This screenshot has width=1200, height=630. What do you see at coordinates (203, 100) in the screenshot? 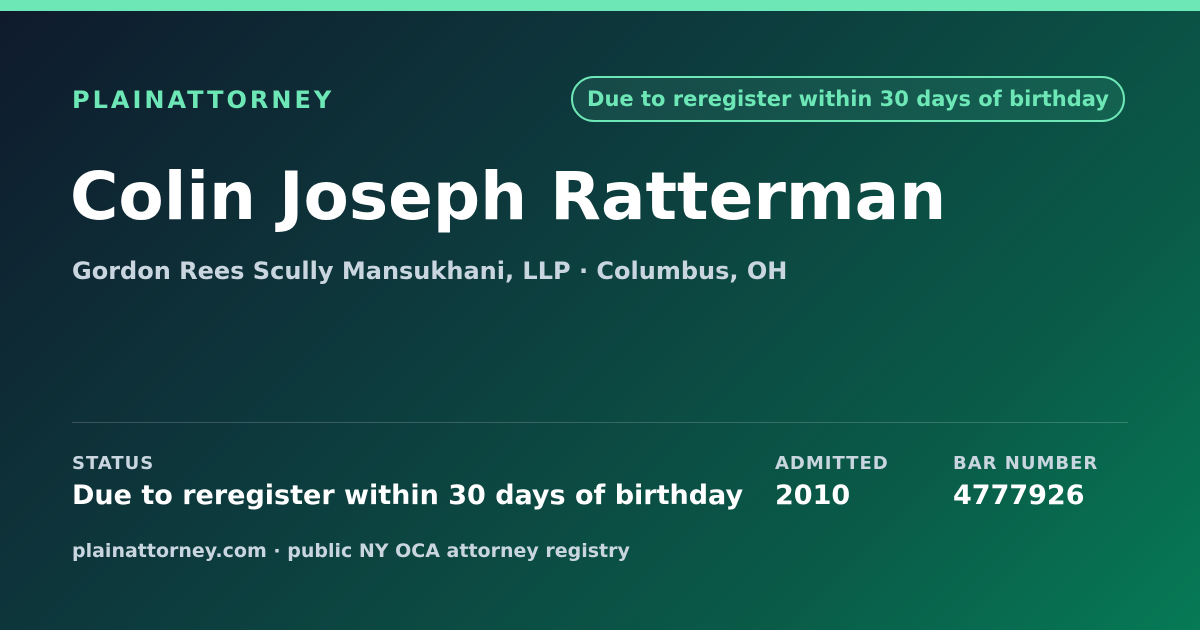
I see `brand-logo-text: PLAINATTORNEY` at bounding box center [203, 100].